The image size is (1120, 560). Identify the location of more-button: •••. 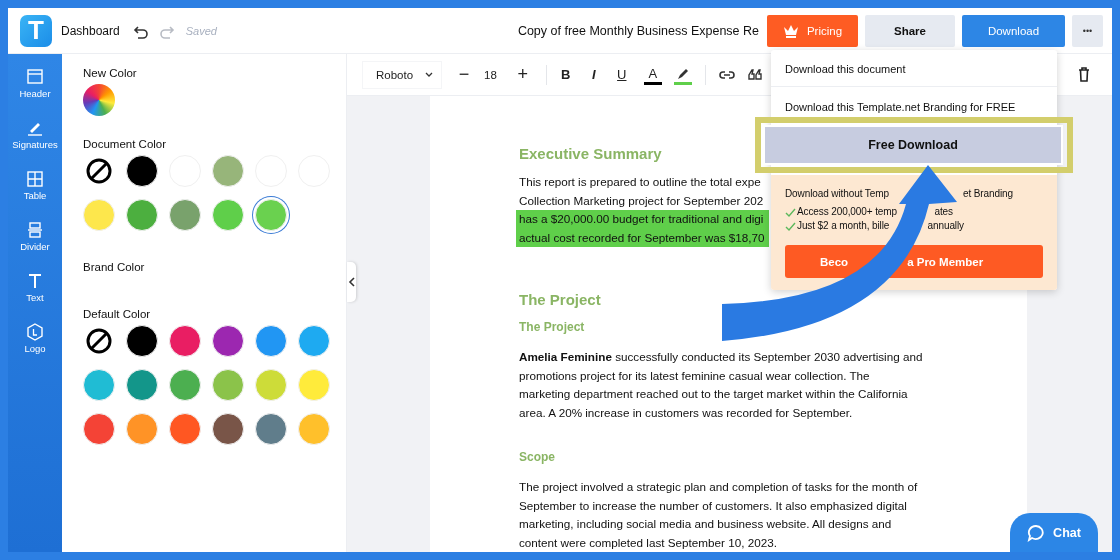
(1087, 30).